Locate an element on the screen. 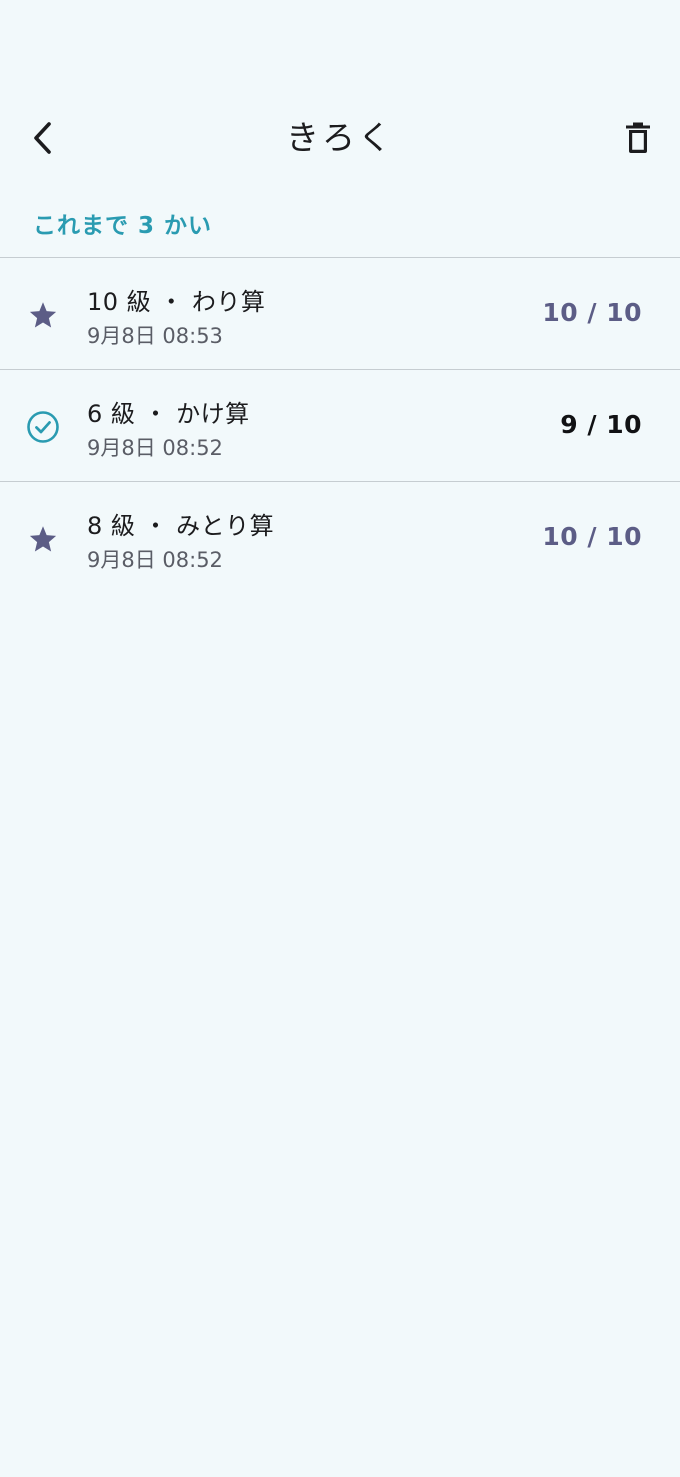  page-title: きろく is located at coordinates (340, 137).